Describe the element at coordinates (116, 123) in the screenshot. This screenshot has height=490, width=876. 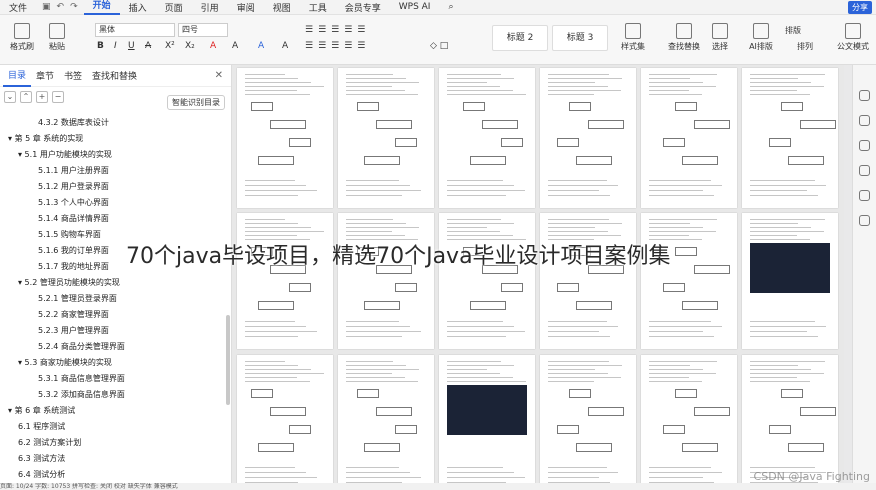
I see `toc-item: 4.3.2 数据库表设计` at that location.